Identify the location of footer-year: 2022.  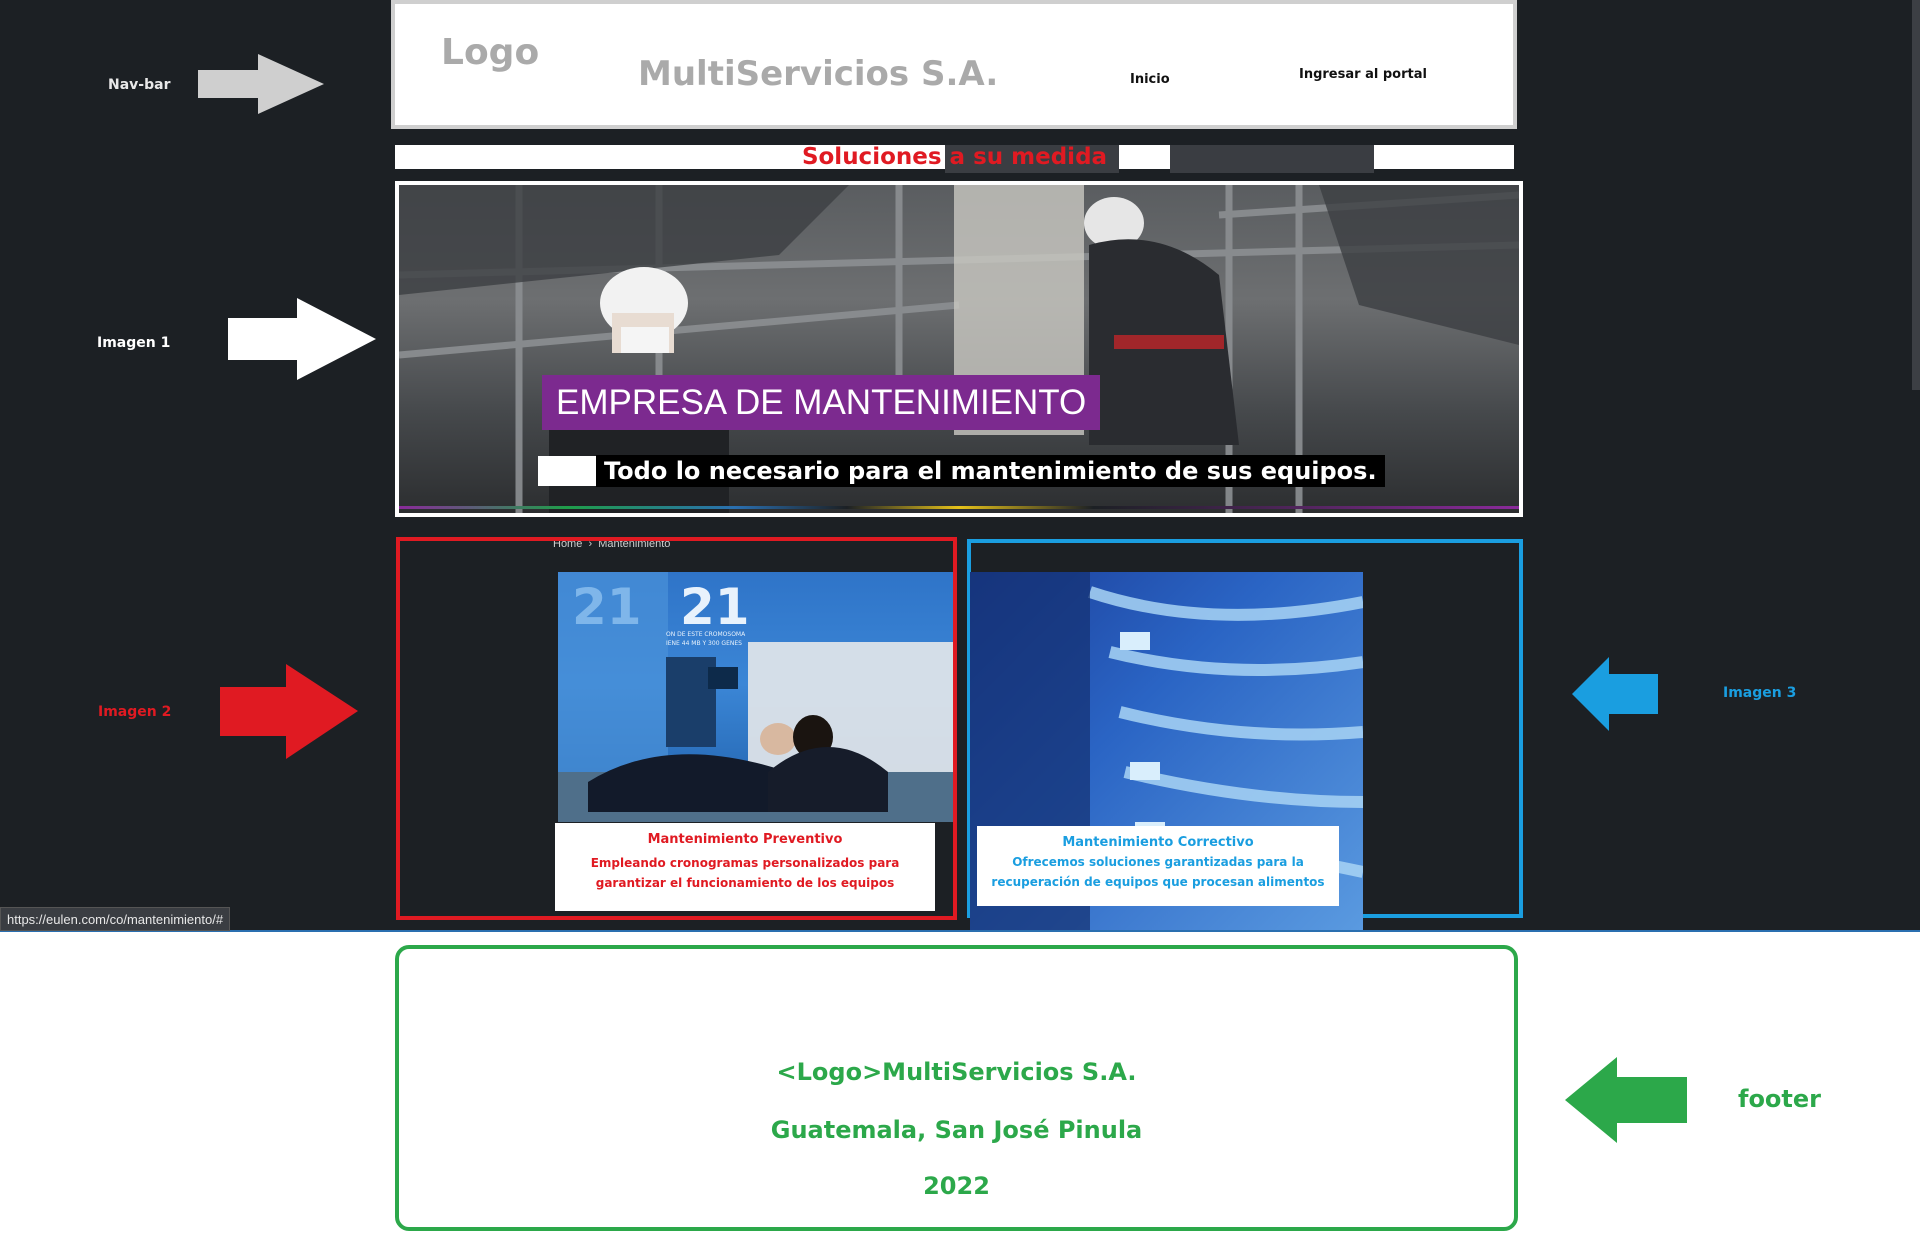
(956, 1186).